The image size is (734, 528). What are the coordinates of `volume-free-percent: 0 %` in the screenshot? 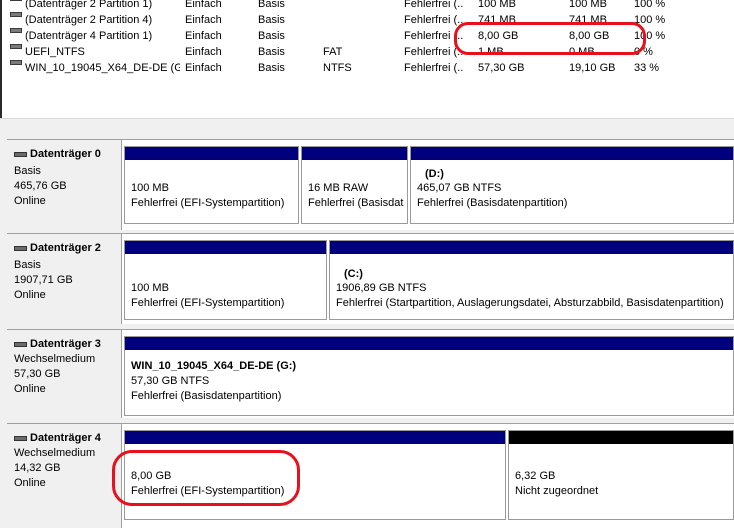 It's located at (643, 52).